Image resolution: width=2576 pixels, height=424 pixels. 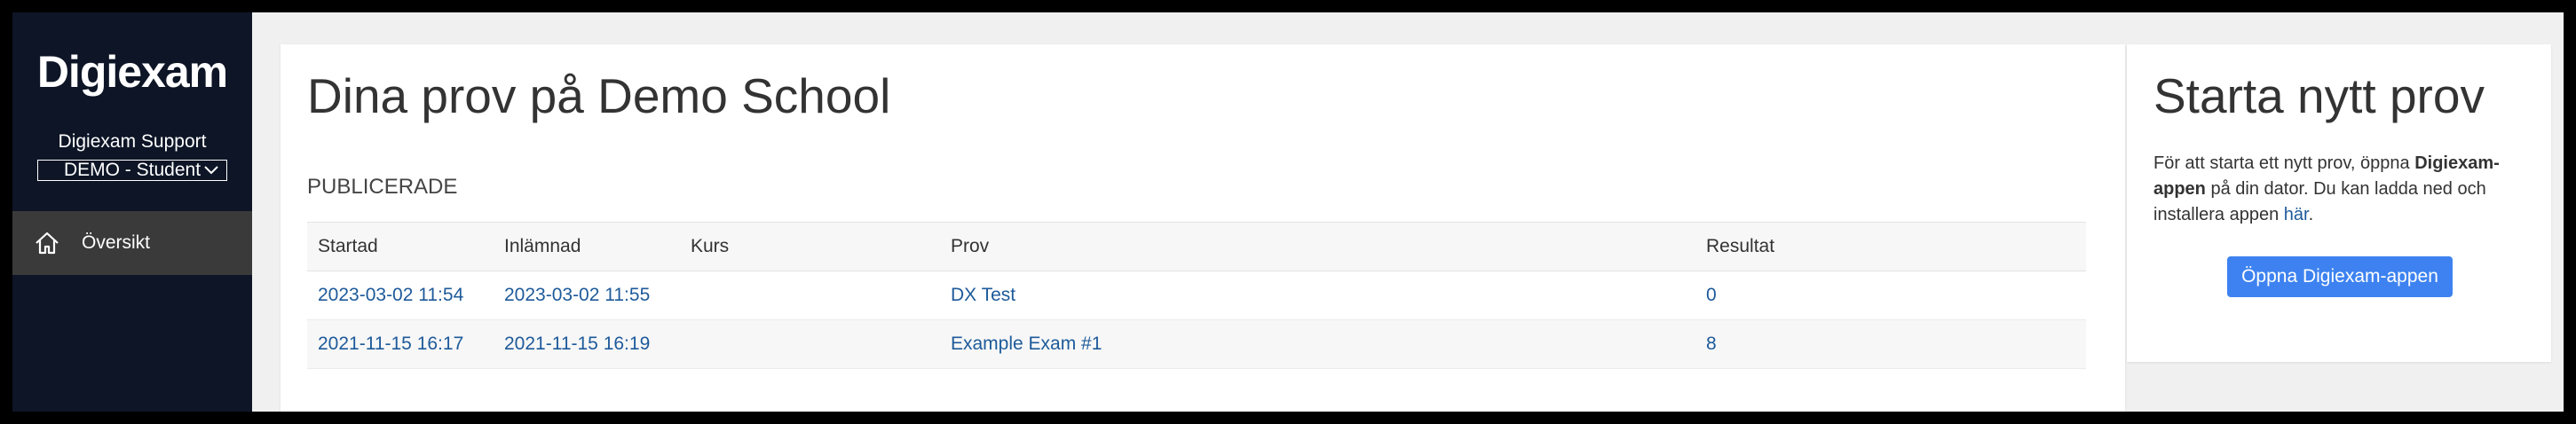 What do you see at coordinates (2340, 276) in the screenshot?
I see `open-digiexam-app-button: Öppna Digiexam-appen` at bounding box center [2340, 276].